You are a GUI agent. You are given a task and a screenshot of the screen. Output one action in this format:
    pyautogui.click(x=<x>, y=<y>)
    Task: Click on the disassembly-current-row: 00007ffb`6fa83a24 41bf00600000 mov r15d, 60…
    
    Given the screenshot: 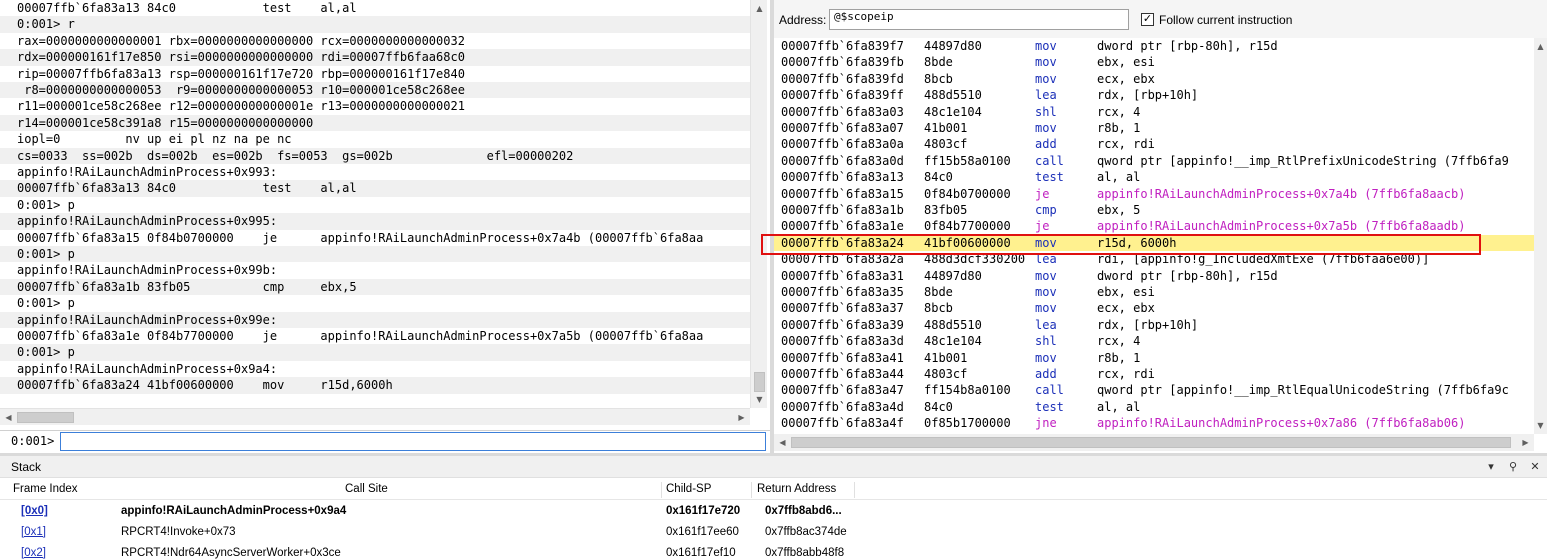 What is the action you would take?
    pyautogui.click(x=1154, y=243)
    